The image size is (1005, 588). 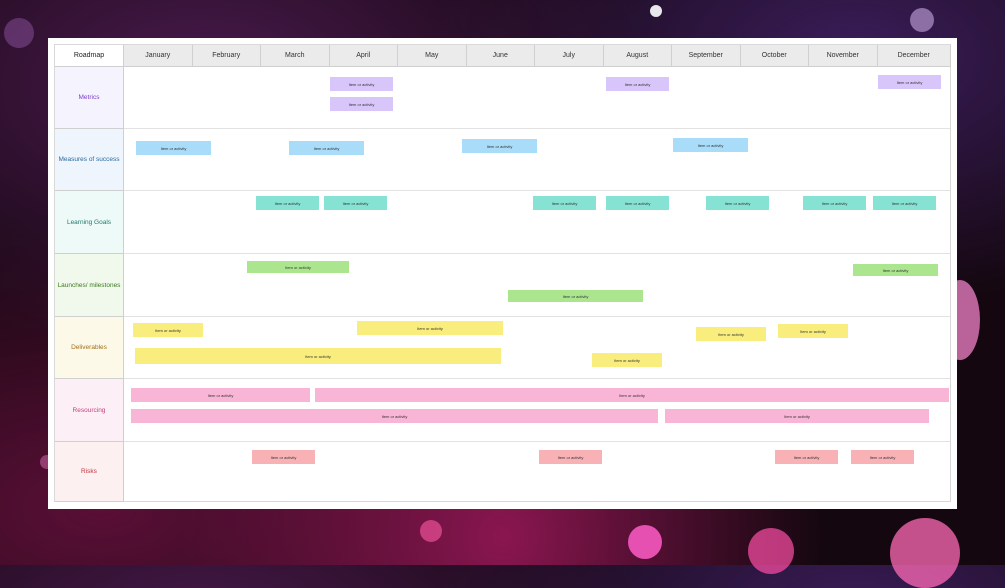 I want to click on month-header-november: November, so click(x=843, y=56).